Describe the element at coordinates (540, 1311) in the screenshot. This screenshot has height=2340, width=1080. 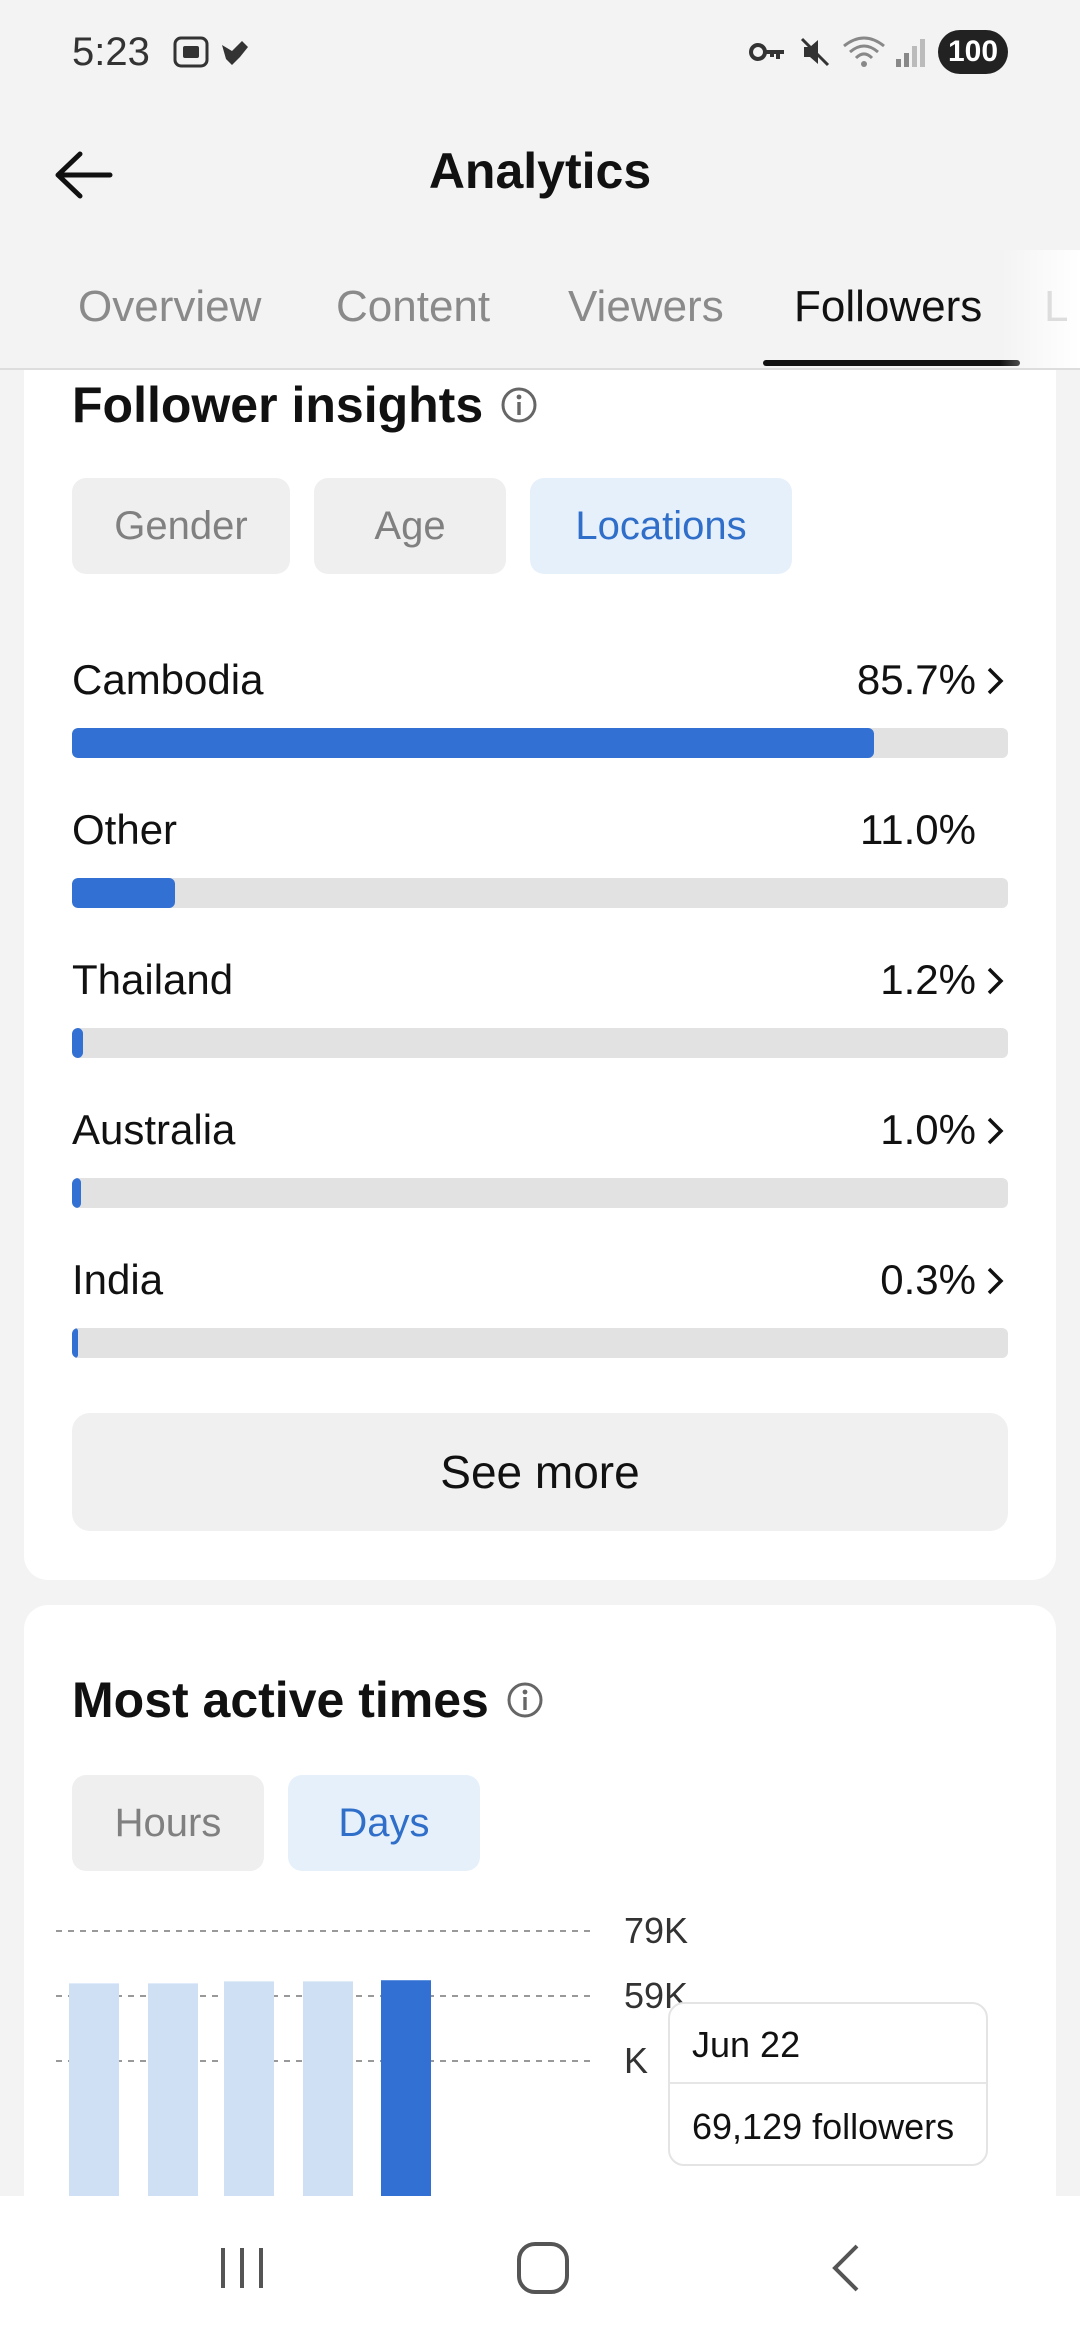
I see `location-row-india: India 0.3%` at that location.